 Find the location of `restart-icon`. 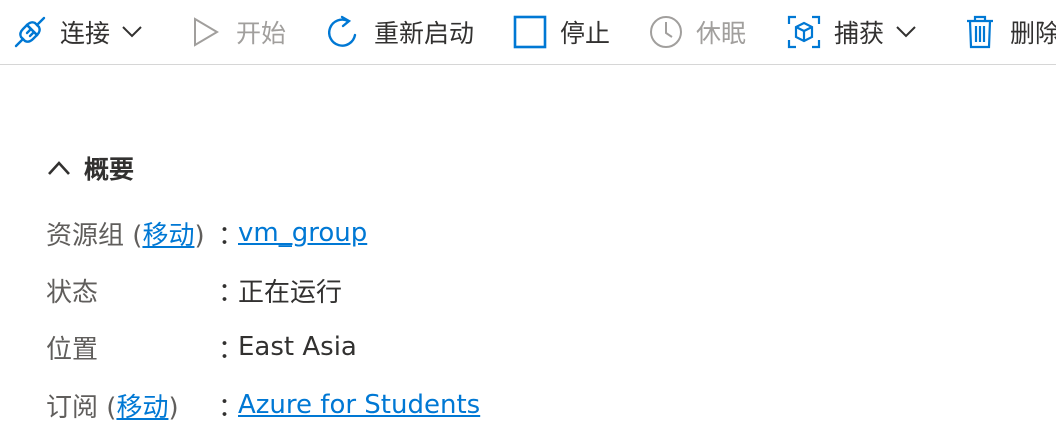

restart-icon is located at coordinates (344, 32).